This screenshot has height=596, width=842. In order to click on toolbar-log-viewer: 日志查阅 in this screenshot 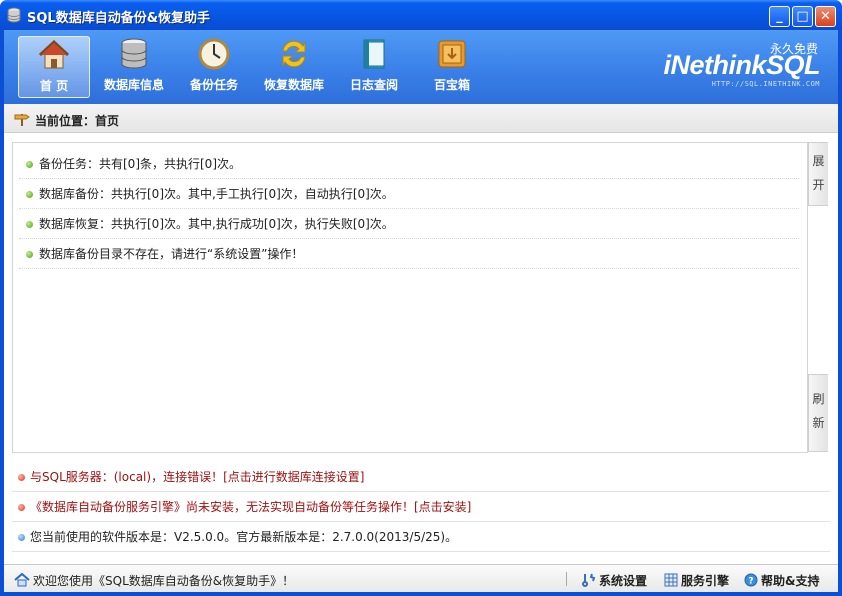, I will do `click(374, 67)`.